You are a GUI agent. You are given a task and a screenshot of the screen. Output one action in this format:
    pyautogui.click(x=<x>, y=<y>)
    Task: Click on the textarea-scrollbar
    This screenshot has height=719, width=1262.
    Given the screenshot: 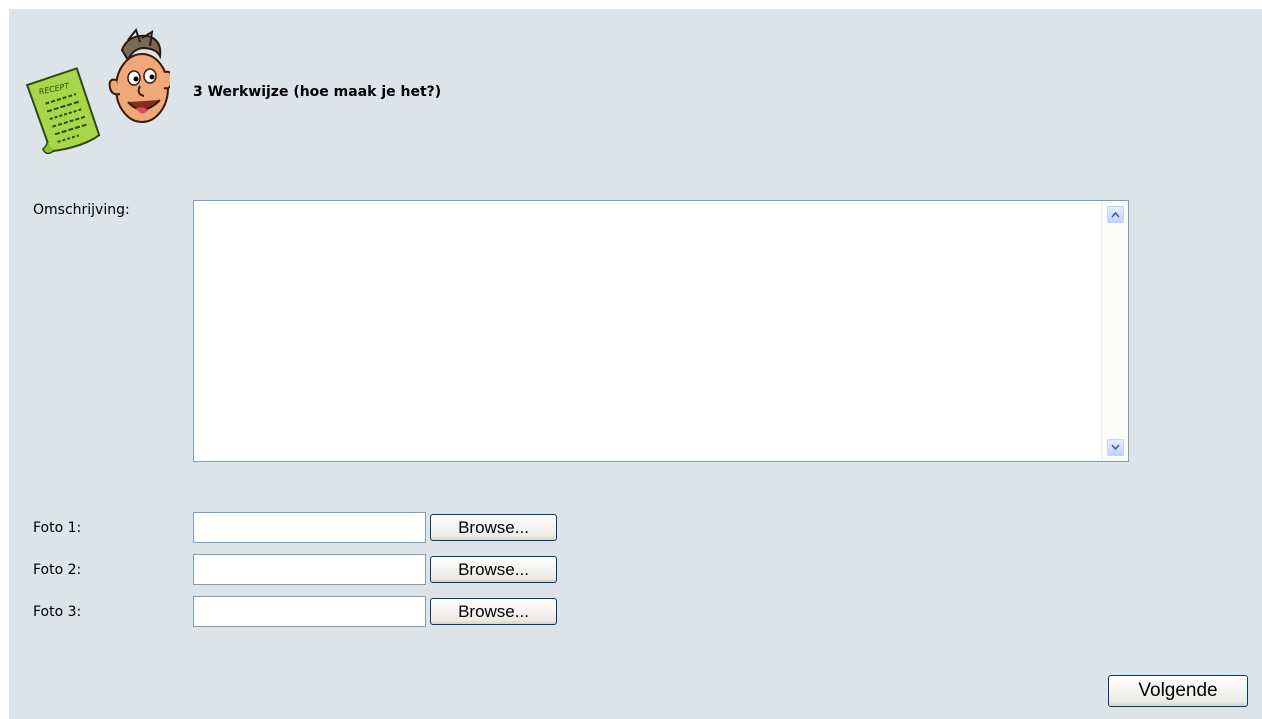 What is the action you would take?
    pyautogui.click(x=1114, y=331)
    